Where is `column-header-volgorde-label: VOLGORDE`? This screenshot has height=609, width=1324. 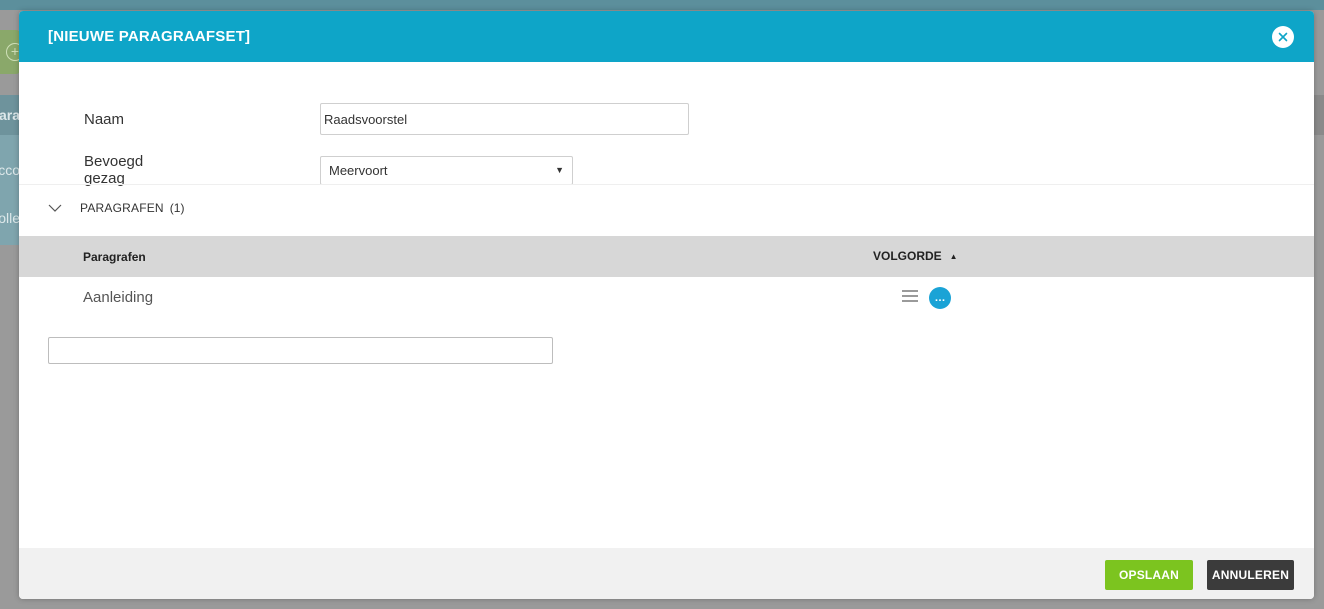 column-header-volgorde-label: VOLGORDE is located at coordinates (907, 256).